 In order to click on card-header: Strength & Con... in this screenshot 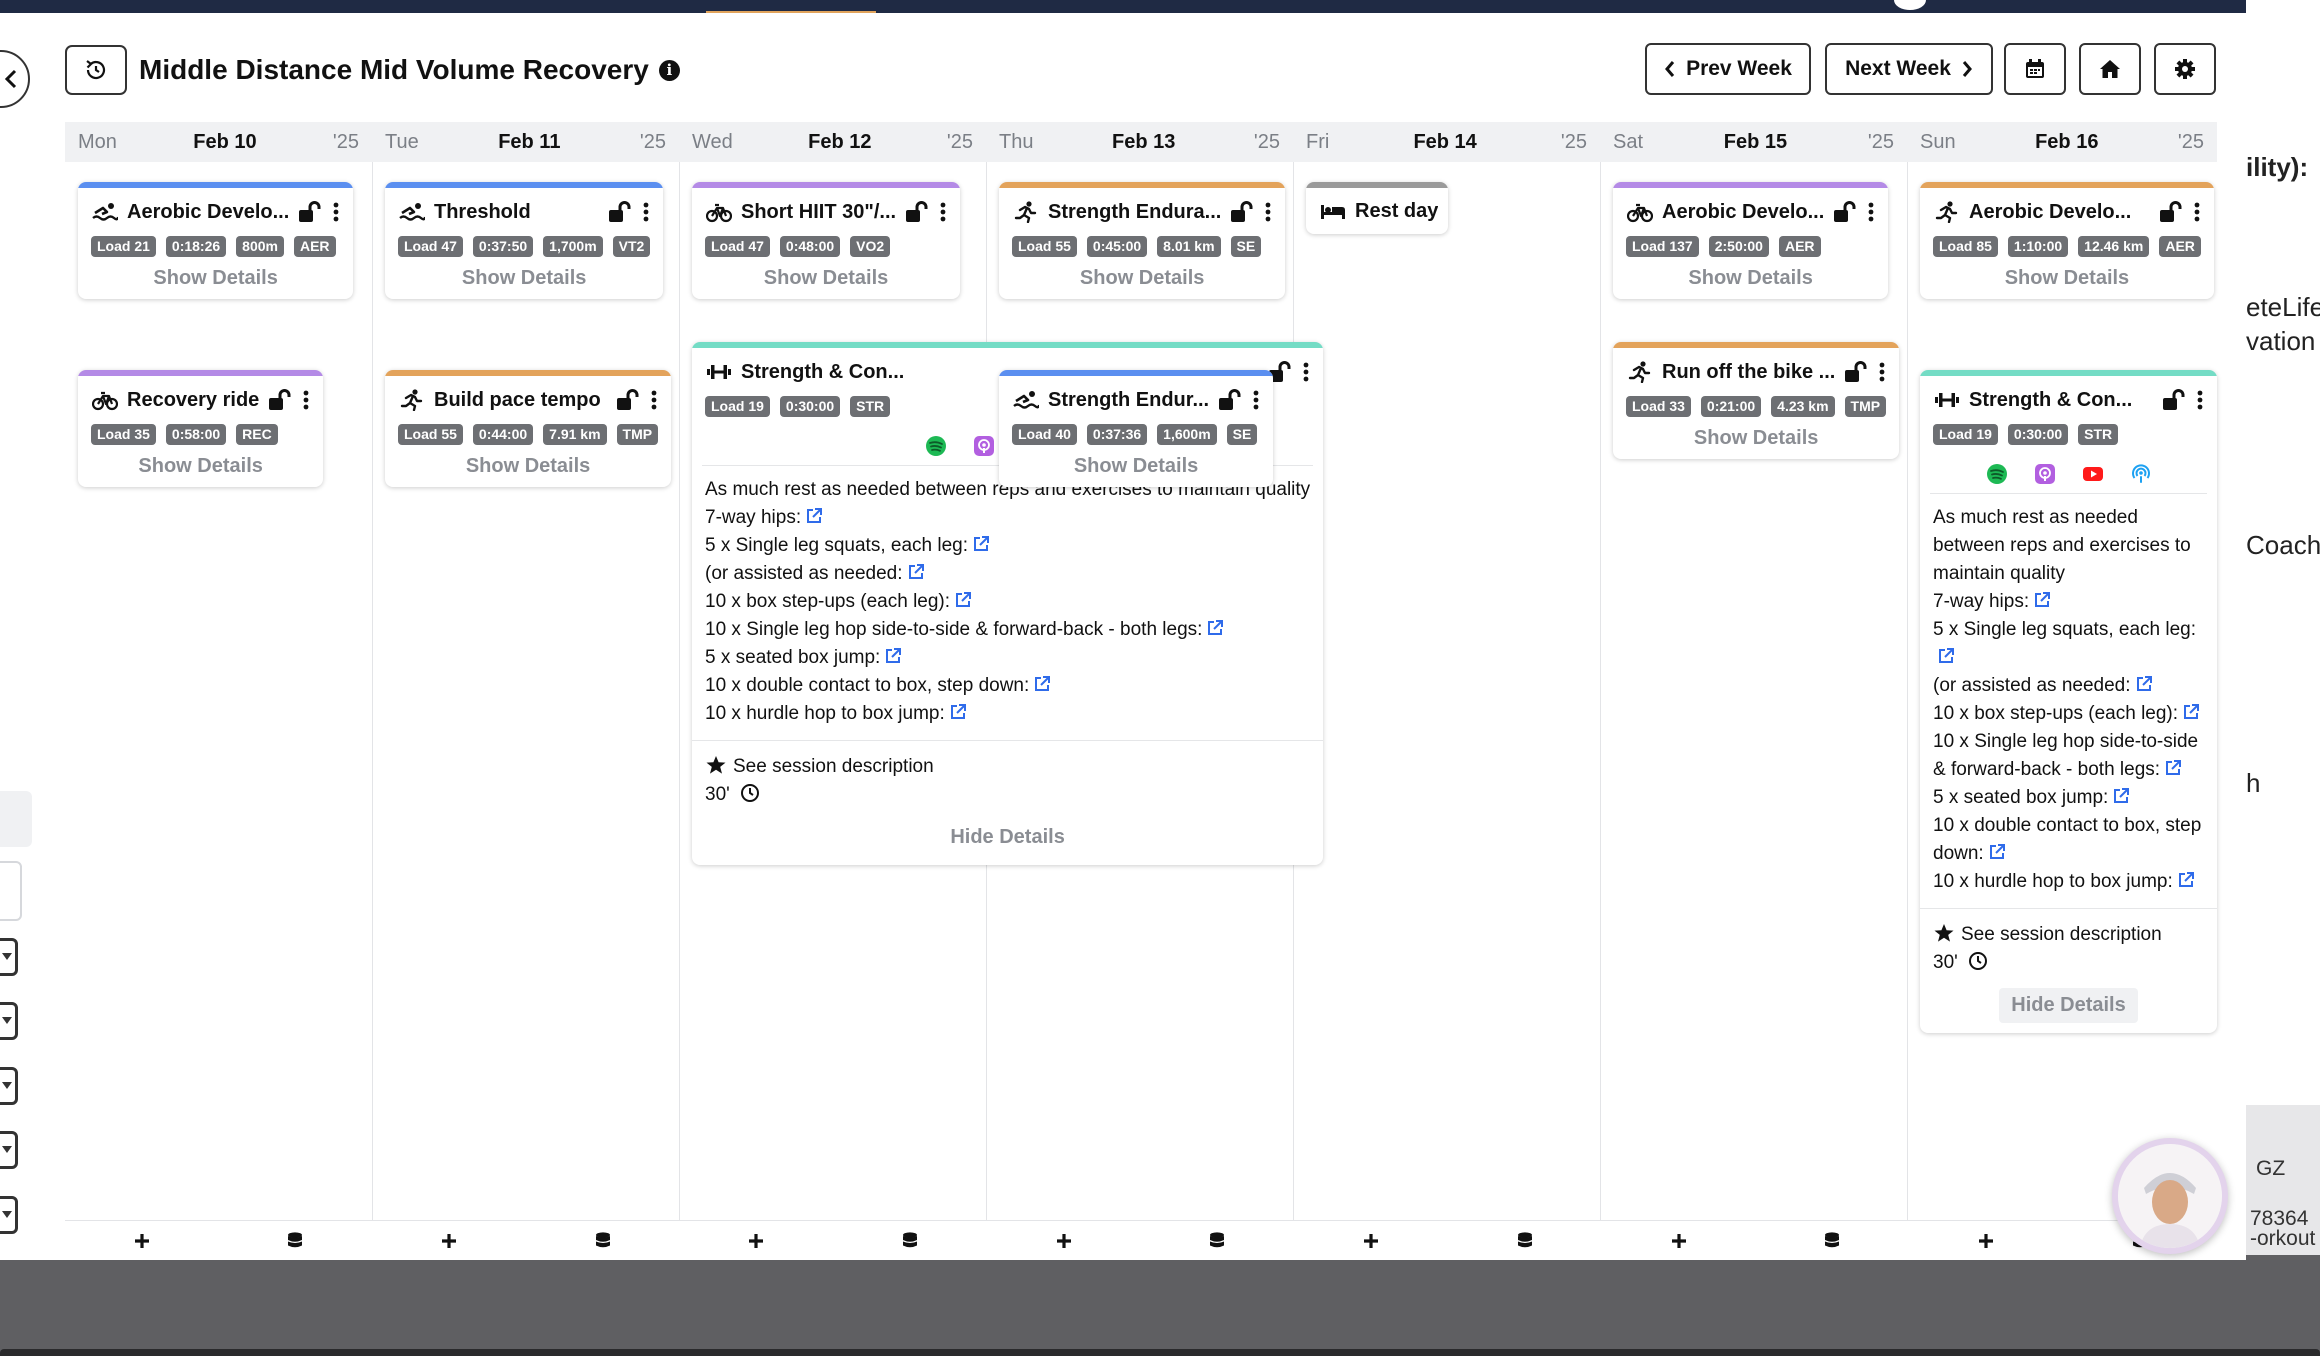, I will do `click(2068, 400)`.